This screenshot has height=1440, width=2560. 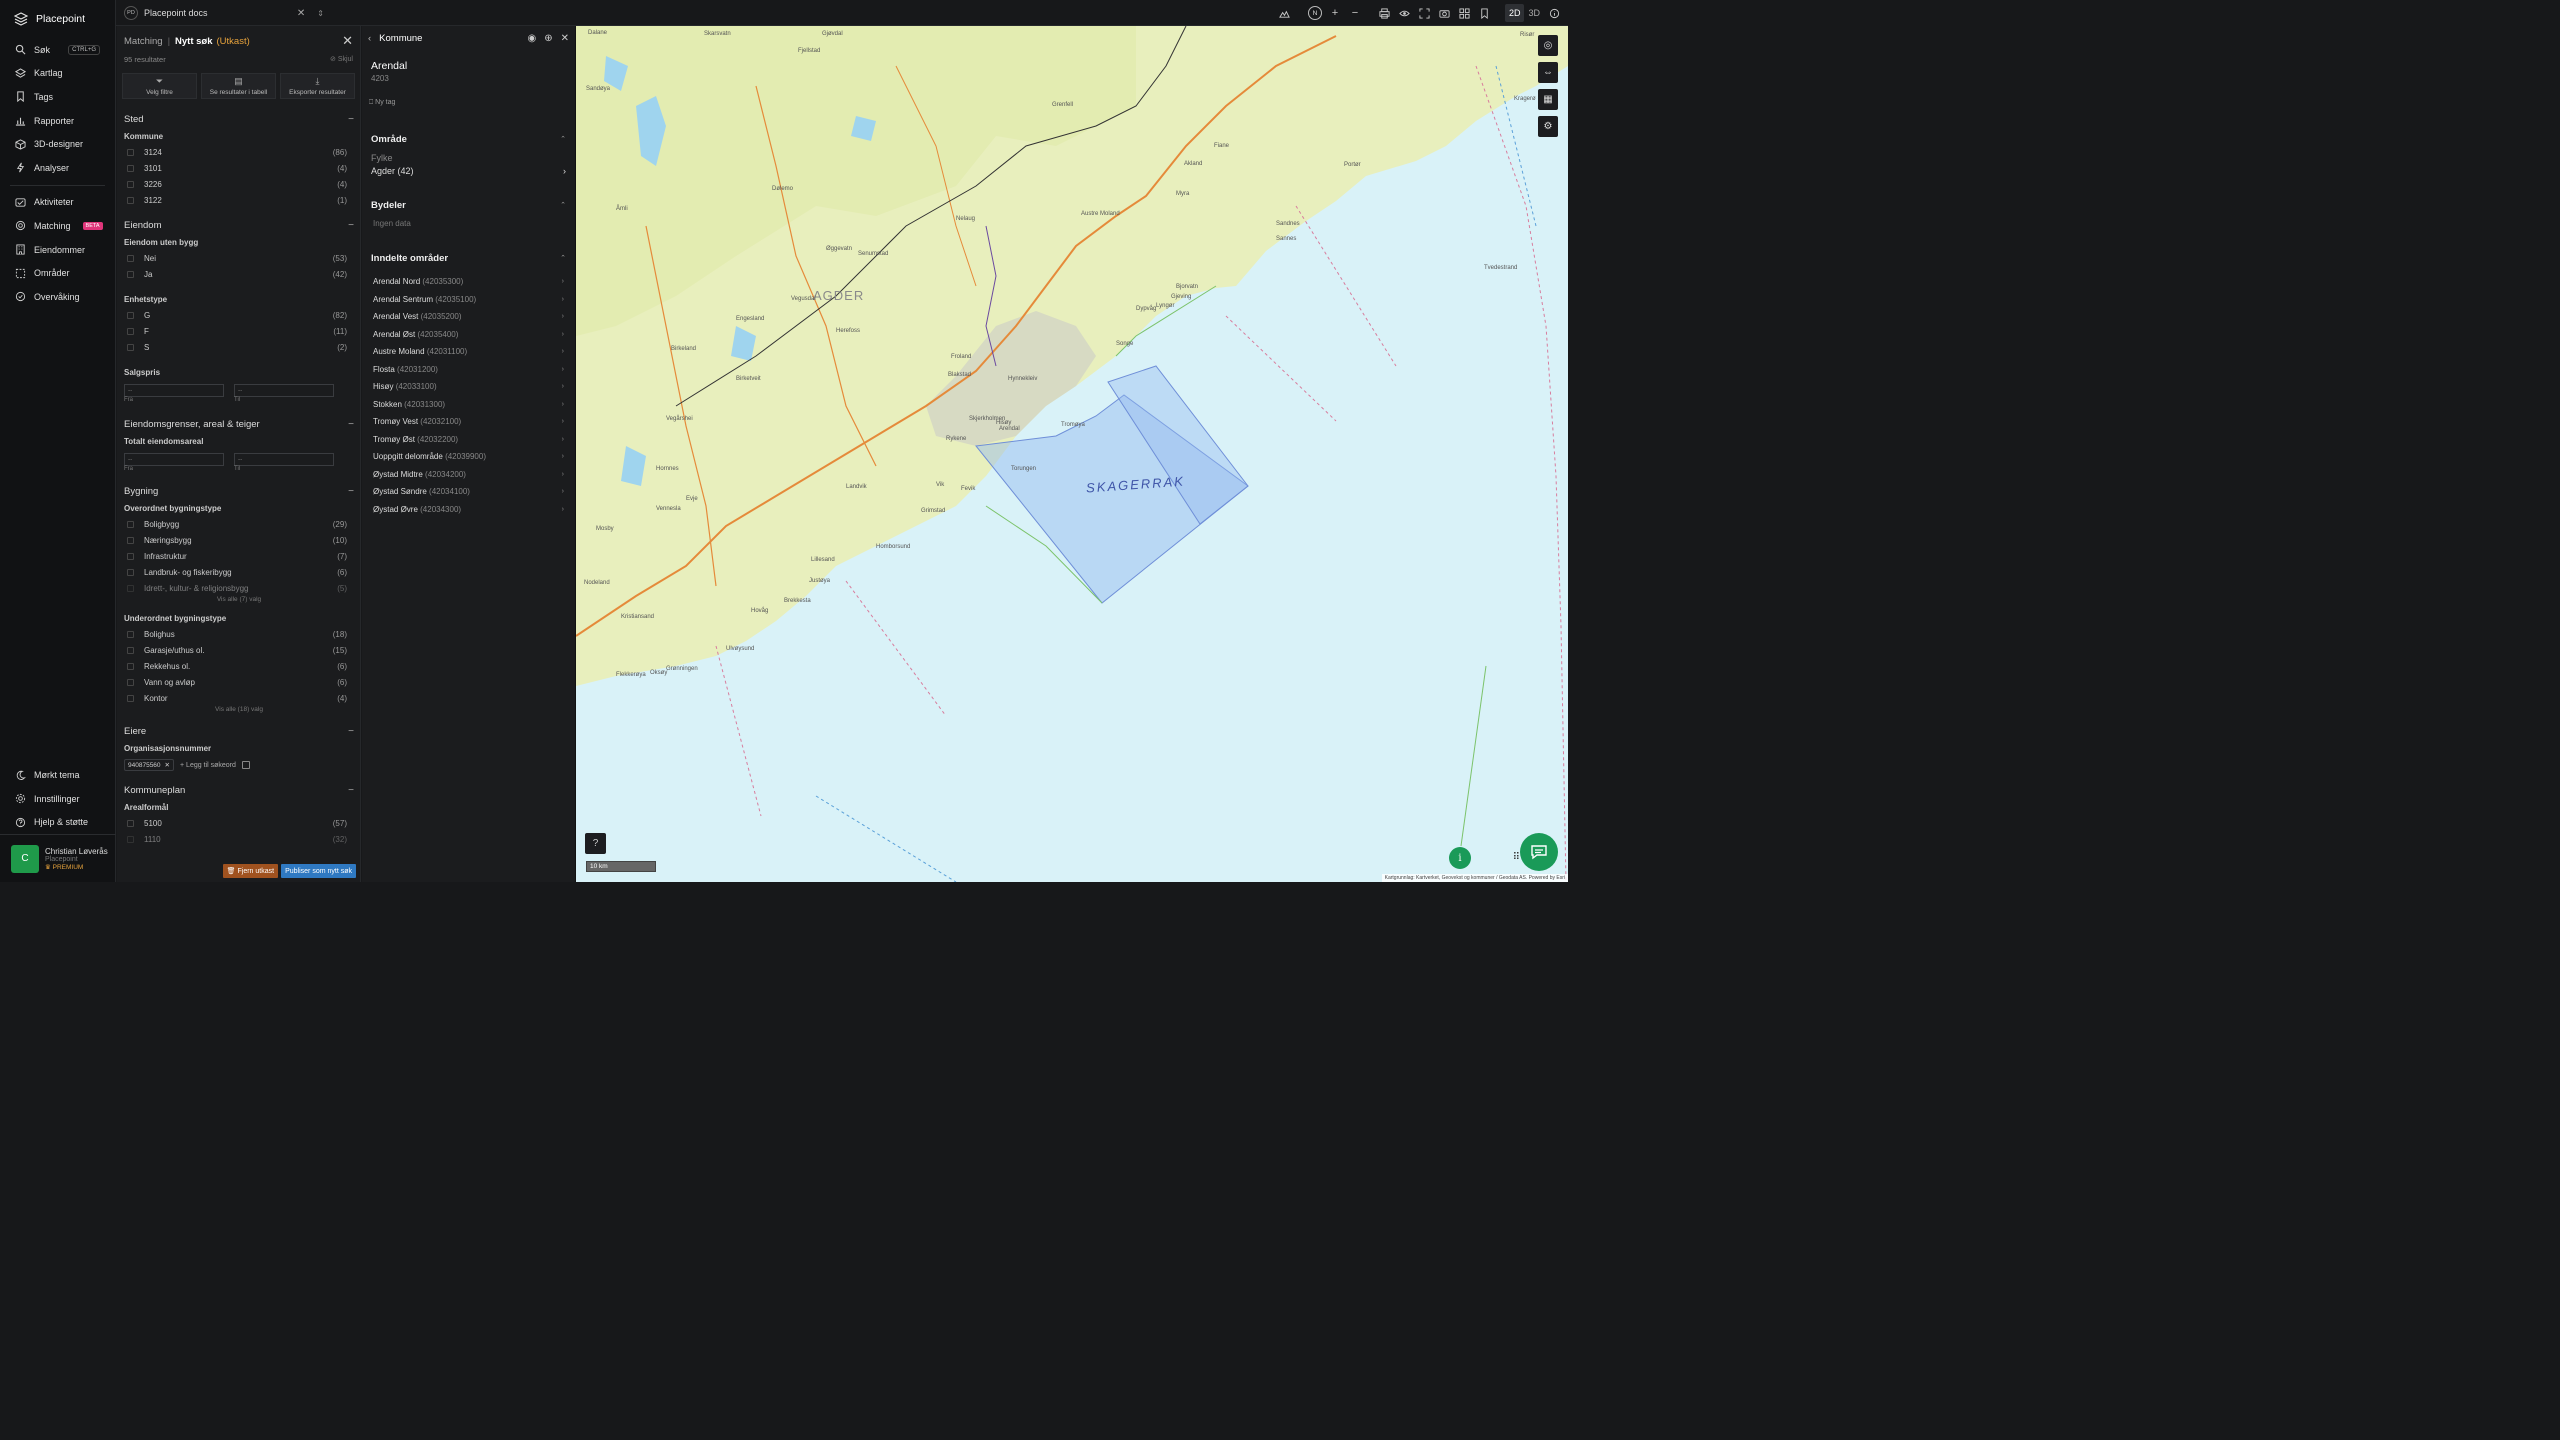 What do you see at coordinates (1285, 13) in the screenshot?
I see `terrain-icon` at bounding box center [1285, 13].